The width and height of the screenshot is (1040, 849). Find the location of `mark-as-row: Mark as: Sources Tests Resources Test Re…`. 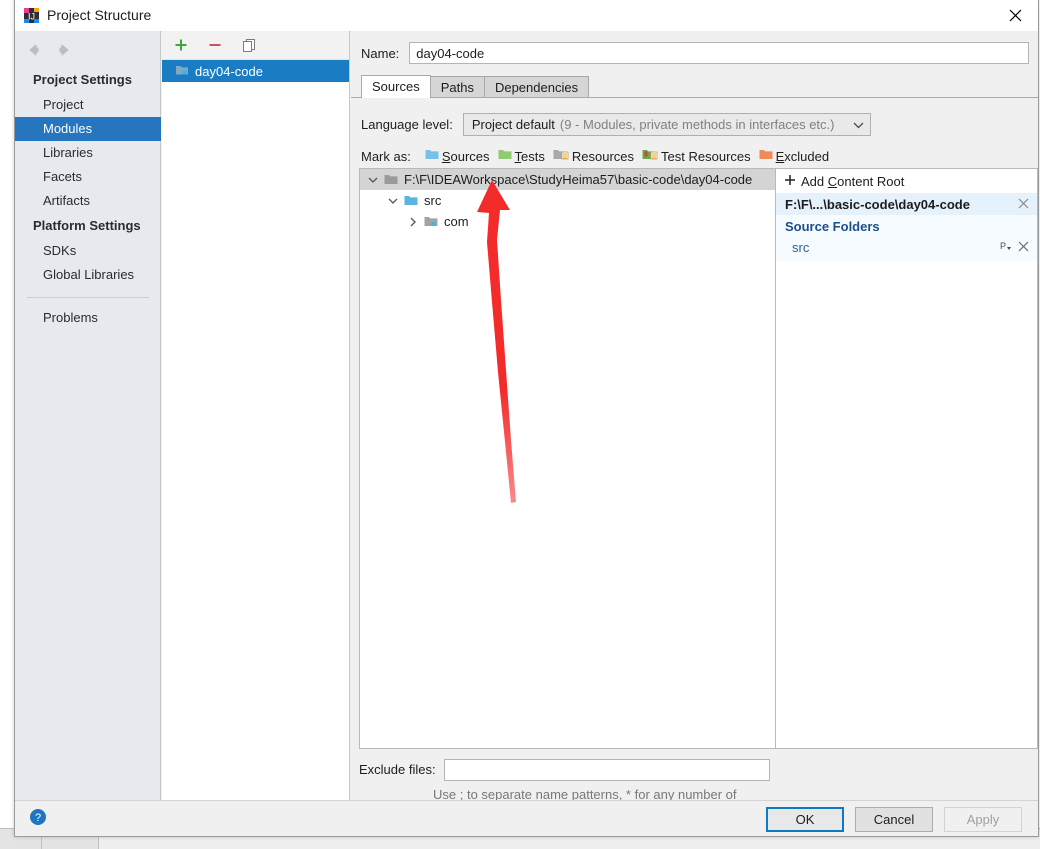

mark-as-row: Mark as: Sources Tests Resources Test Re… is located at coordinates (595, 156).